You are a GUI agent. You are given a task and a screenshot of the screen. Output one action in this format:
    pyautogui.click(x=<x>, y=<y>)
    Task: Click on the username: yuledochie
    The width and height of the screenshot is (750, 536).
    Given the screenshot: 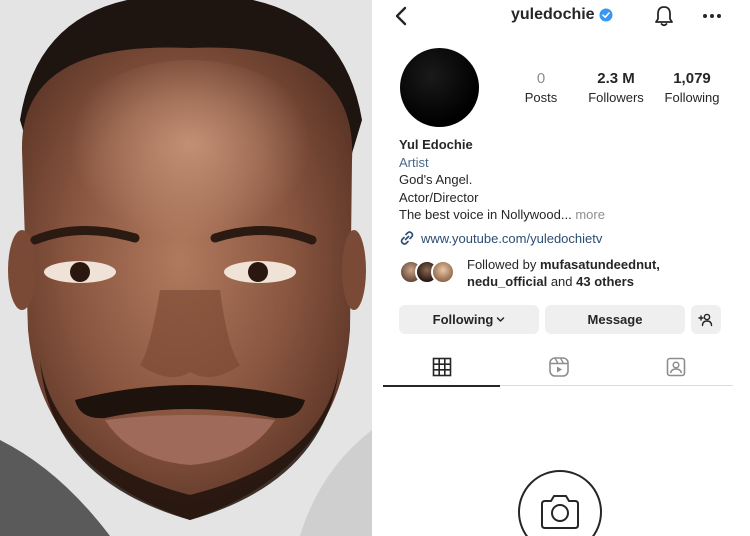 What is the action you would take?
    pyautogui.click(x=553, y=14)
    